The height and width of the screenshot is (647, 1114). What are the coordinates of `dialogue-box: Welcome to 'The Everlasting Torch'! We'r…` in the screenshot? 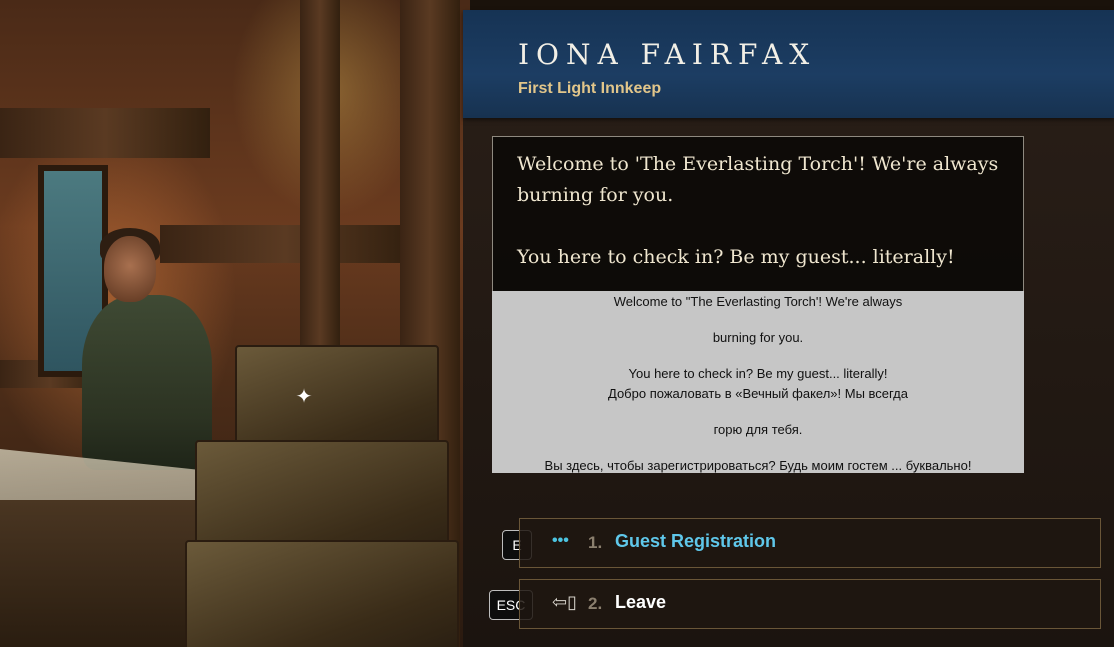 It's located at (758, 214).